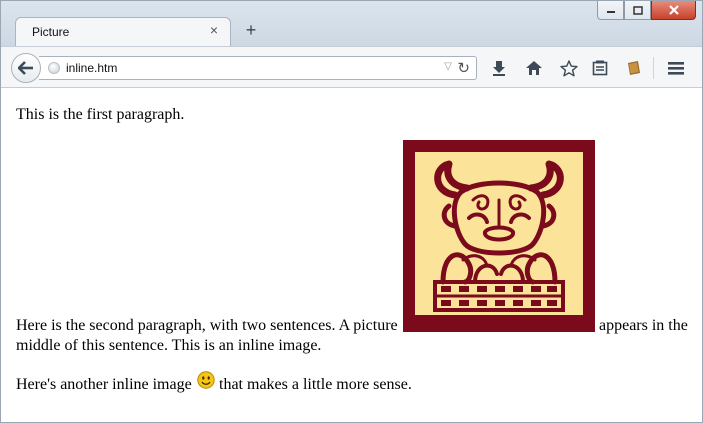  I want to click on paragraph-1: This is the first paragraph., so click(100, 114).